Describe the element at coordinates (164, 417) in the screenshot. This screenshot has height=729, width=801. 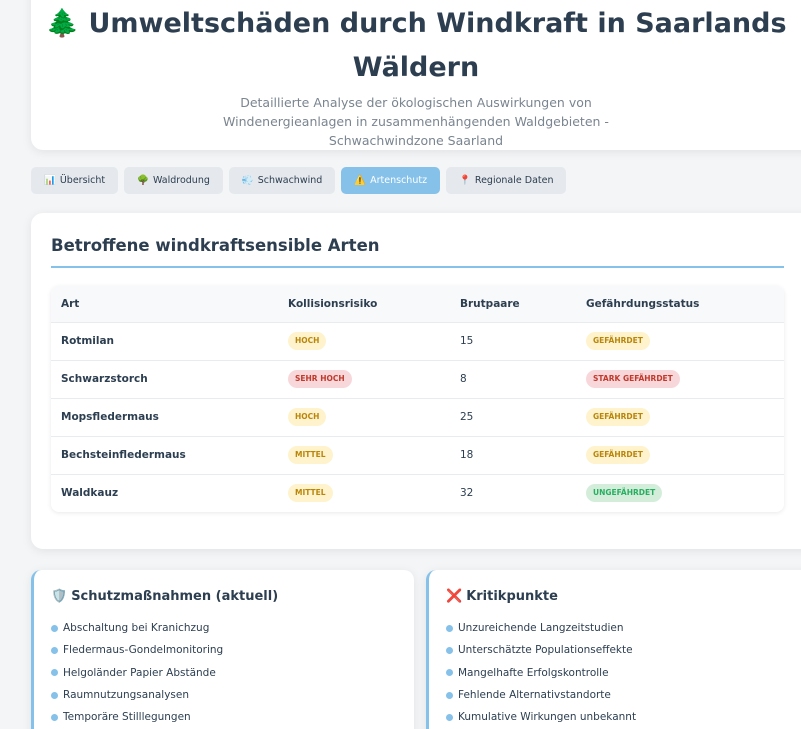
I see `species-name: Mopsfledermaus` at that location.